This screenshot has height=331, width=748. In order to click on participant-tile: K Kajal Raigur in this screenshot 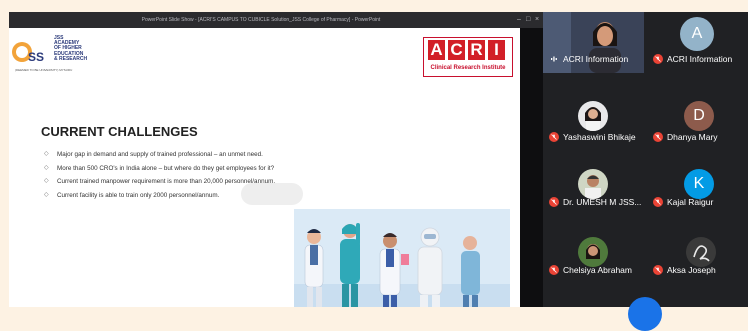, I will do `click(697, 194)`.